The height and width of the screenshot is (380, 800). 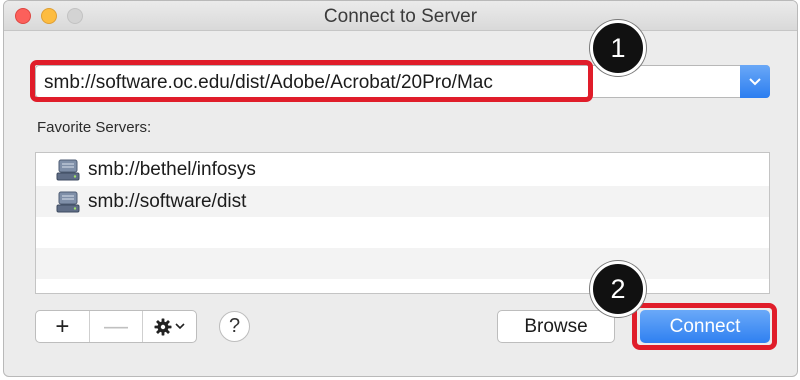 I want to click on remove-favorite-button: —, so click(x=117, y=326).